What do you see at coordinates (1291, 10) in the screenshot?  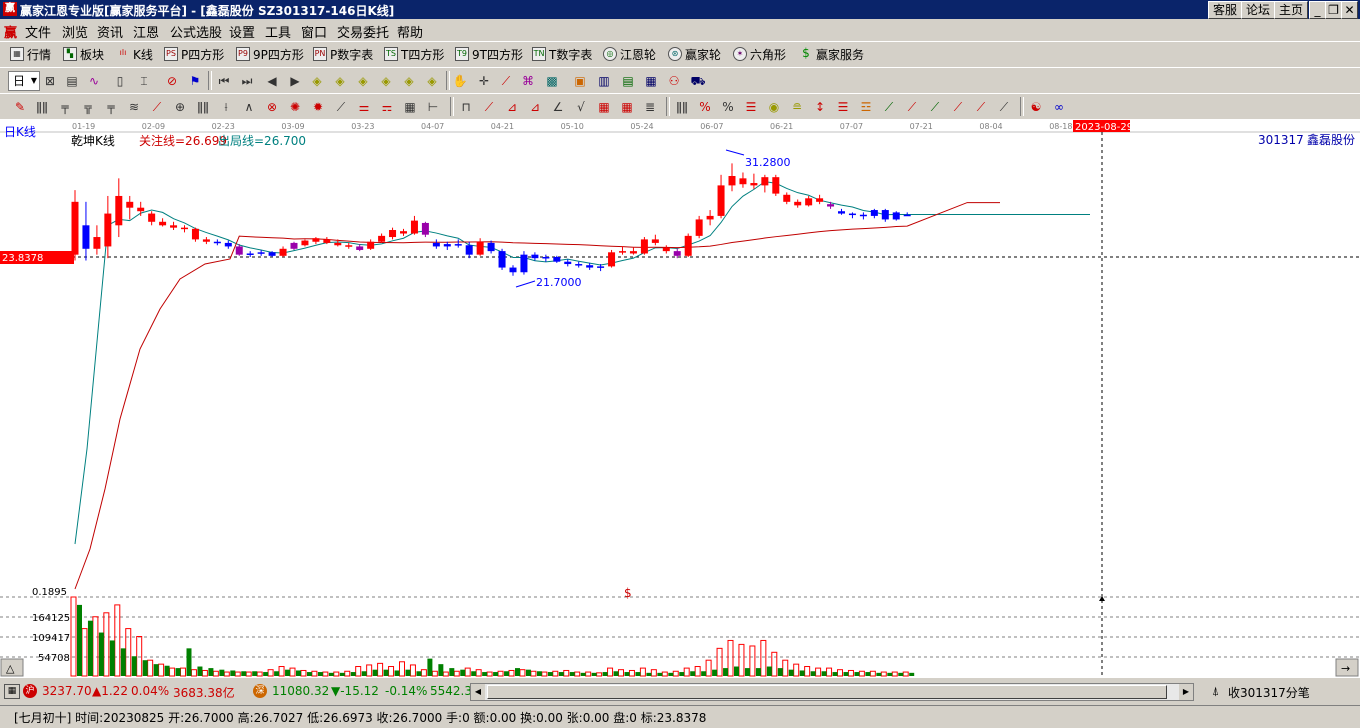 I see `home-button: 主页` at bounding box center [1291, 10].